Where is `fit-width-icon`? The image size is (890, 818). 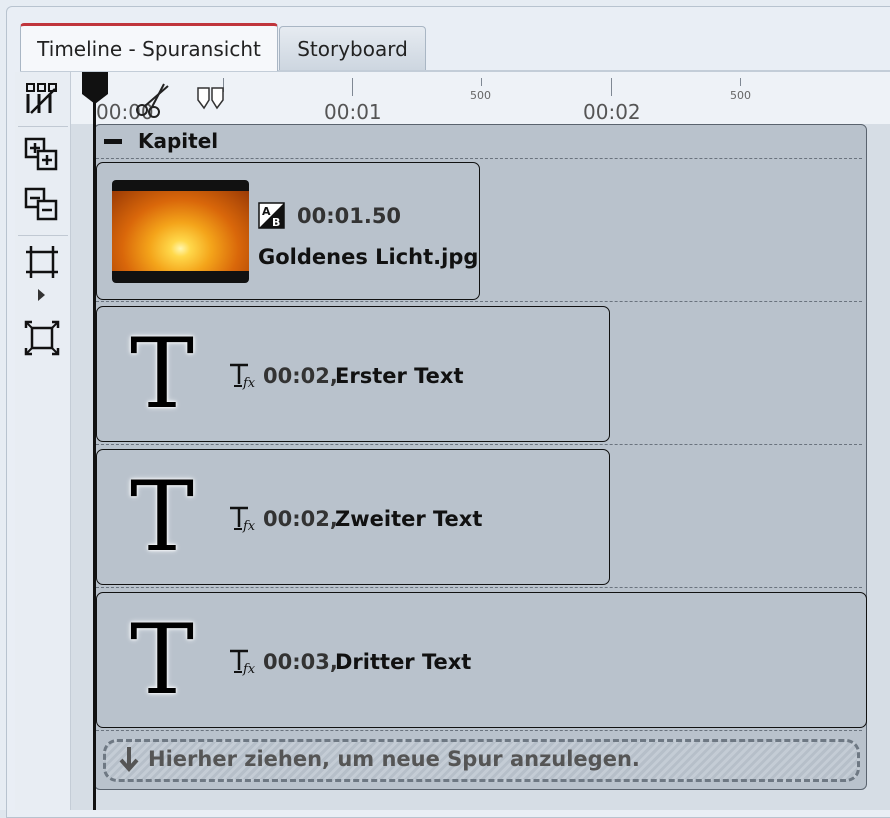
fit-width-icon is located at coordinates (42, 262).